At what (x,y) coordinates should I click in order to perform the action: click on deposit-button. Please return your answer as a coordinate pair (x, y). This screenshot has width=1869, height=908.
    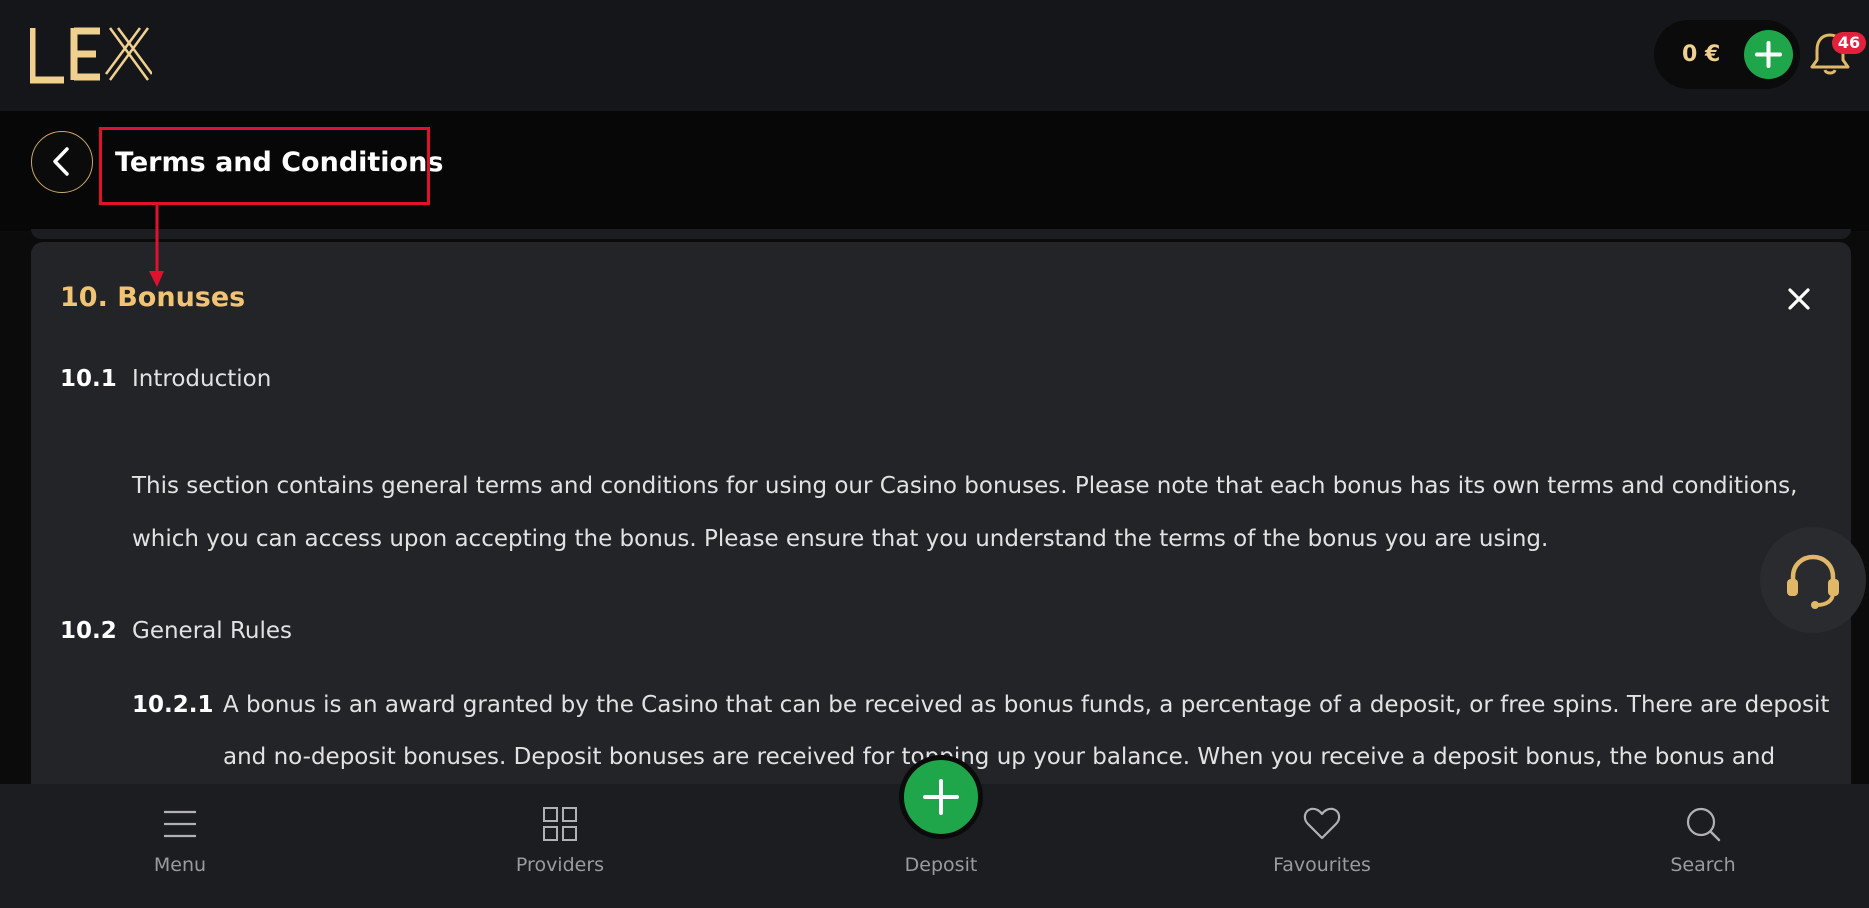
    Looking at the image, I should click on (941, 797).